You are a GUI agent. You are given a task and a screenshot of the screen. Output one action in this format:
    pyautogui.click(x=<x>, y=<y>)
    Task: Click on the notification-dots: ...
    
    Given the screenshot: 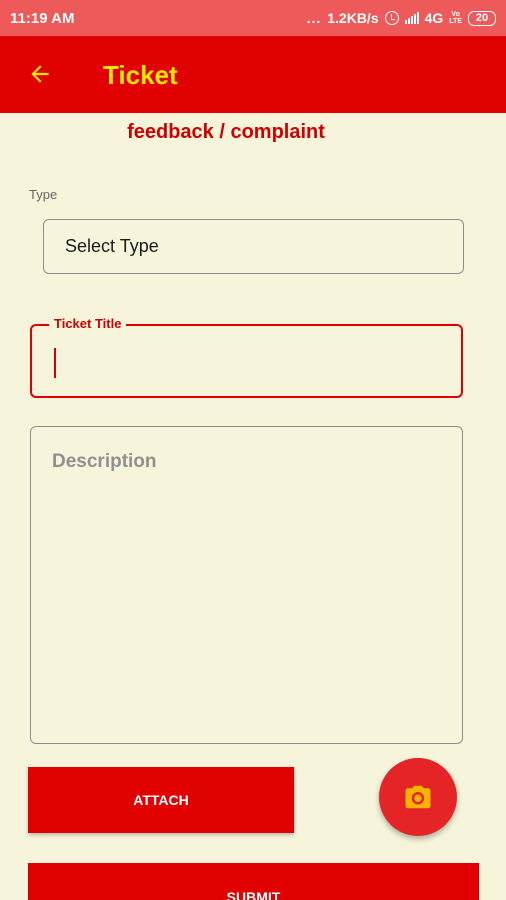 What is the action you would take?
    pyautogui.click(x=314, y=18)
    